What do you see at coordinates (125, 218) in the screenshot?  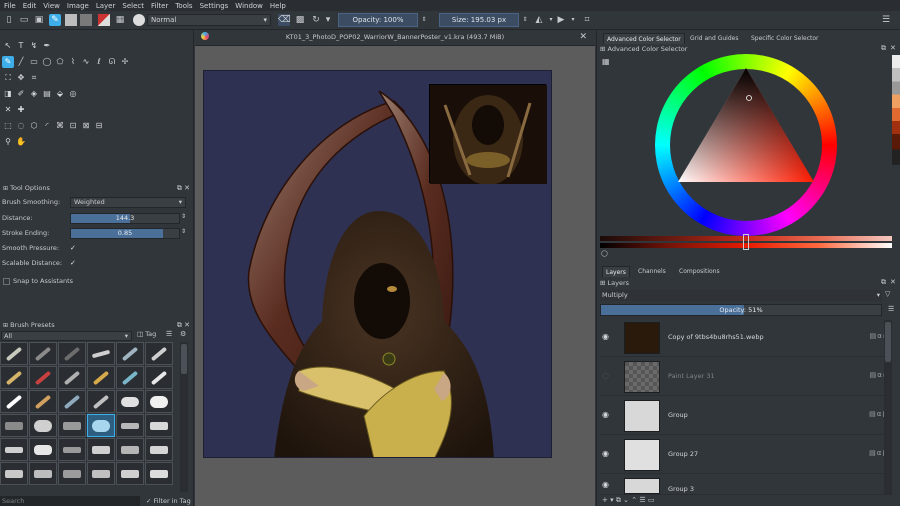 I see `distance-slider: 144.3` at bounding box center [125, 218].